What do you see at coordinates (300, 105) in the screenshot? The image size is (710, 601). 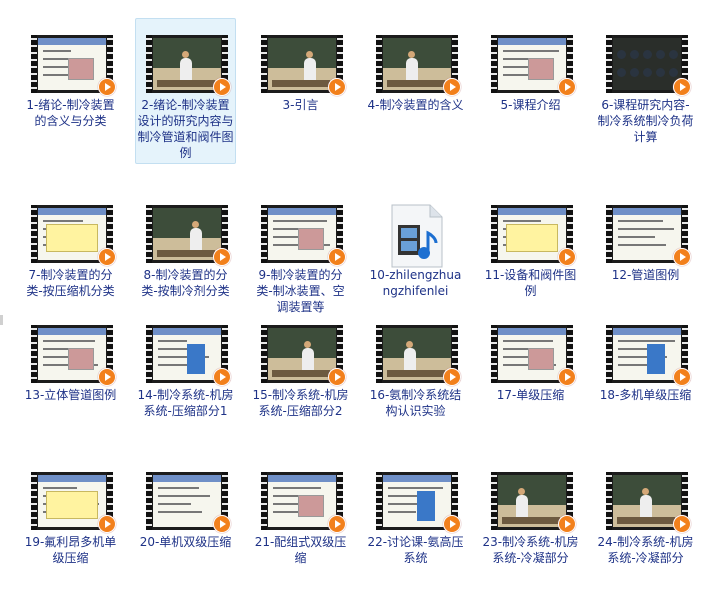 I see `file-name-label: 3-引言` at bounding box center [300, 105].